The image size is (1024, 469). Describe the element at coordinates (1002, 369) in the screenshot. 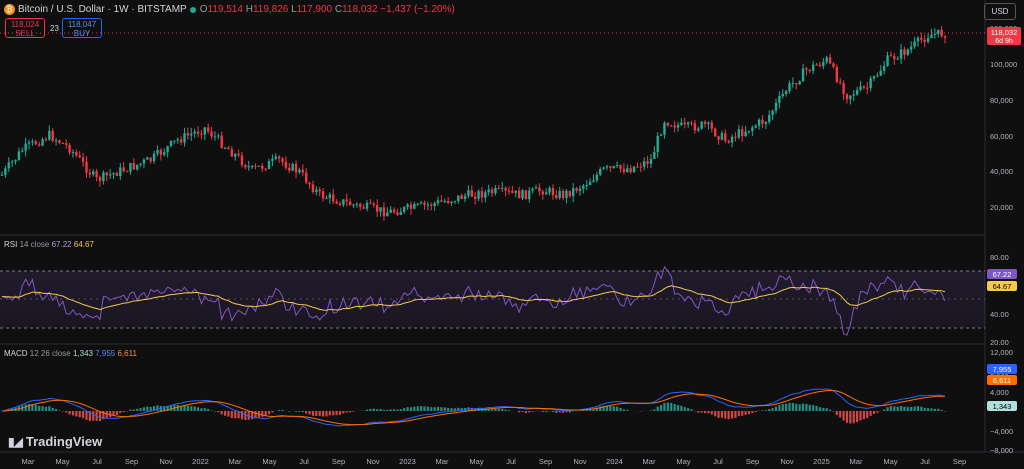

I see `macd-value-tag-text: 7,955` at that location.